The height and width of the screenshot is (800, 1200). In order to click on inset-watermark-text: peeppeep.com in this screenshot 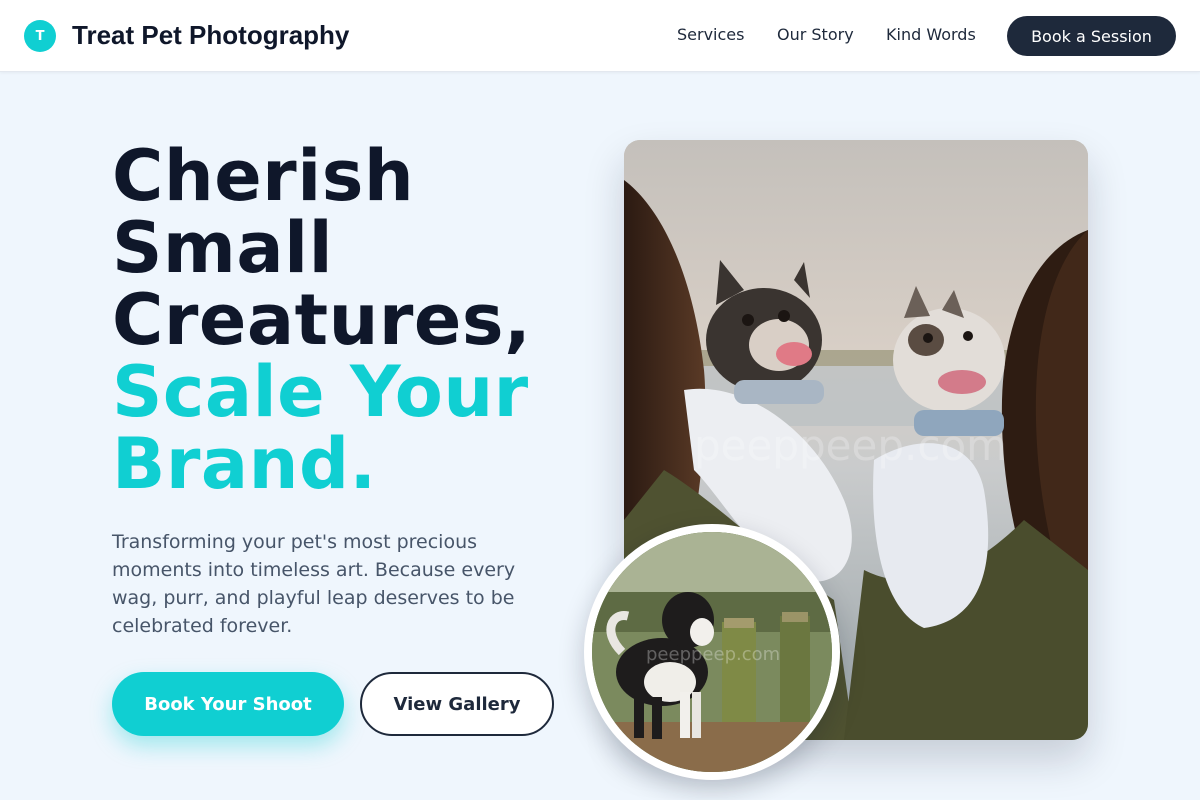, I will do `click(713, 654)`.